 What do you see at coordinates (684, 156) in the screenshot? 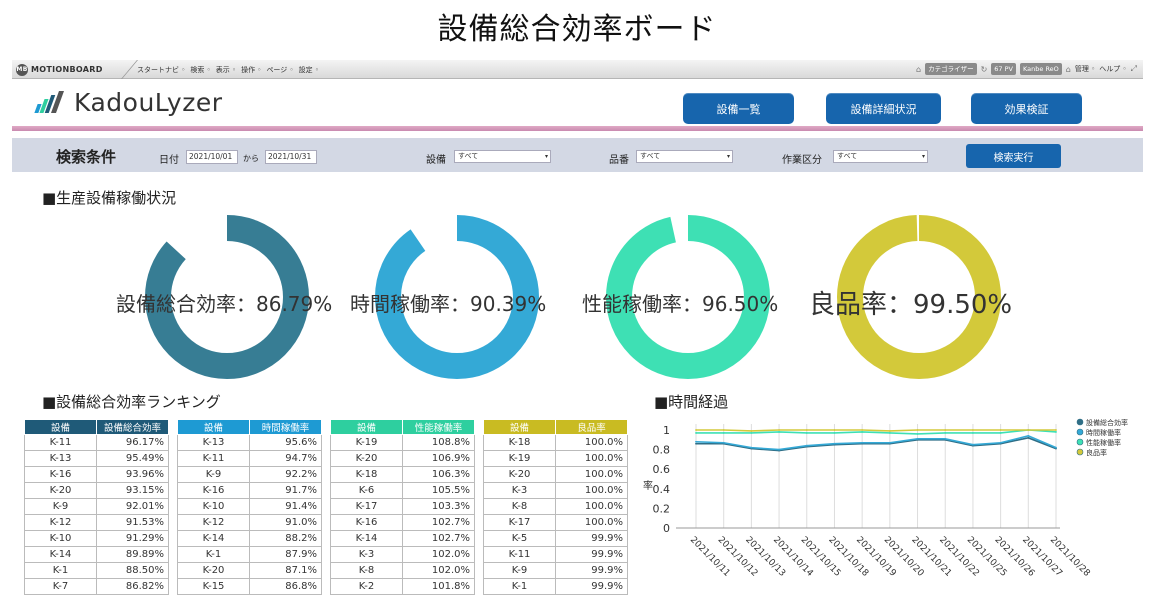
I see `product-select: すべて ▾` at bounding box center [684, 156].